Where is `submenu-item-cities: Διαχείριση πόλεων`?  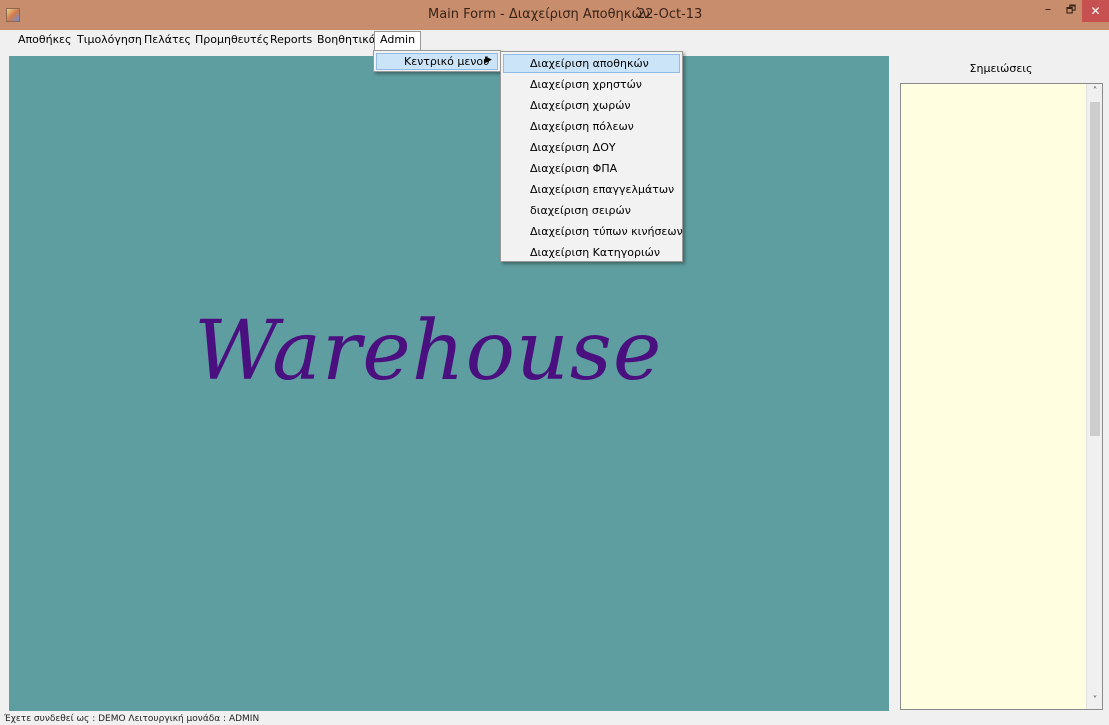 submenu-item-cities: Διαχείριση πόλεων is located at coordinates (591, 126).